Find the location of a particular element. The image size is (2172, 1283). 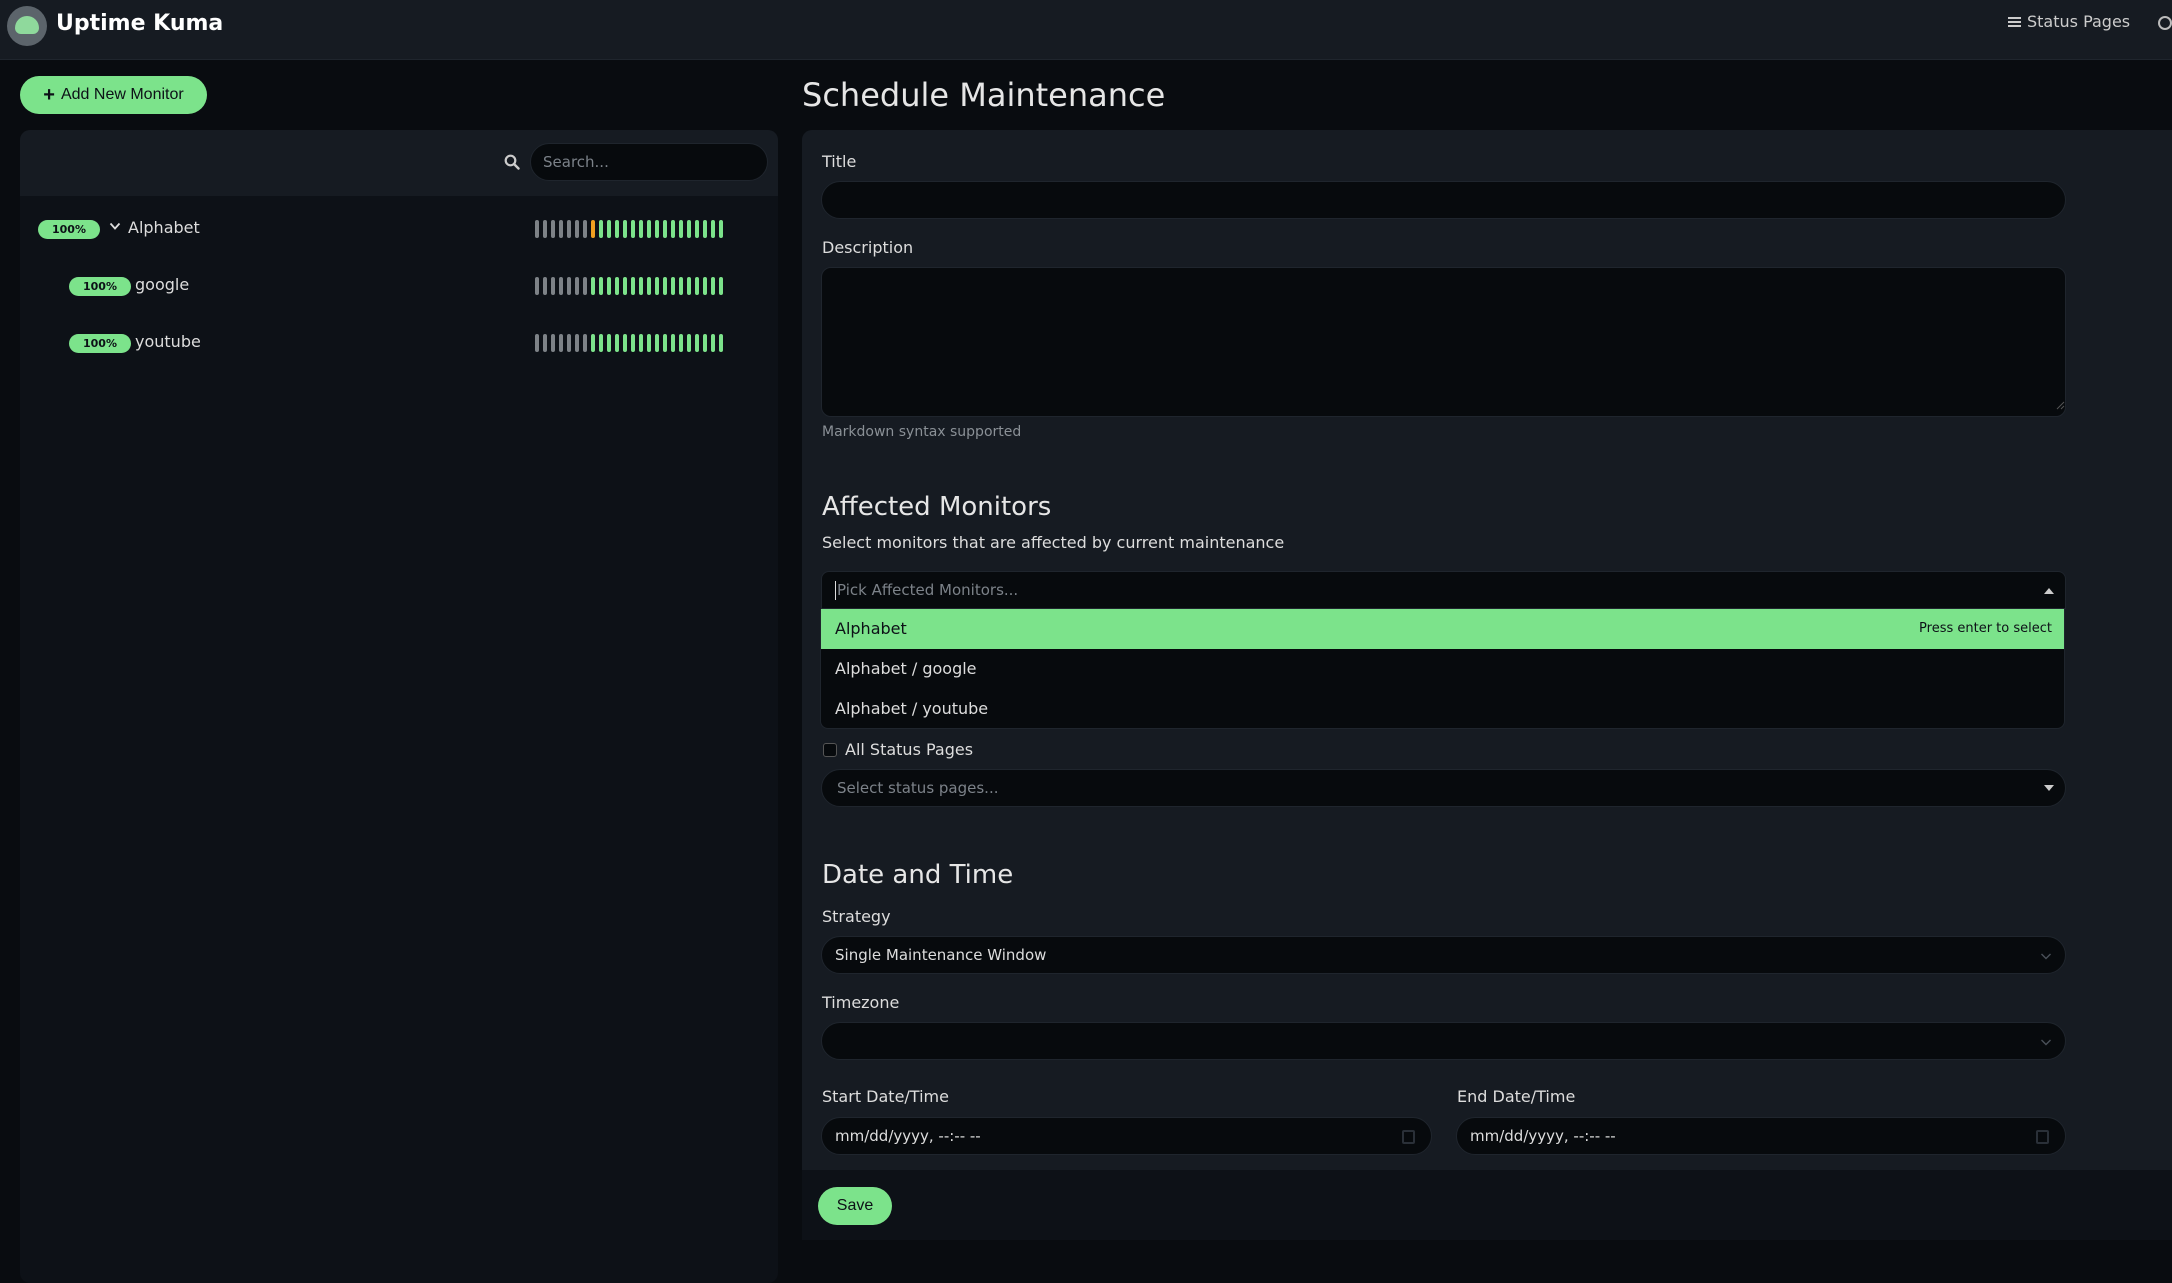

end-datetime-placeholder: mm/dd/yyyy, --:-- -- is located at coordinates (1543, 1136).